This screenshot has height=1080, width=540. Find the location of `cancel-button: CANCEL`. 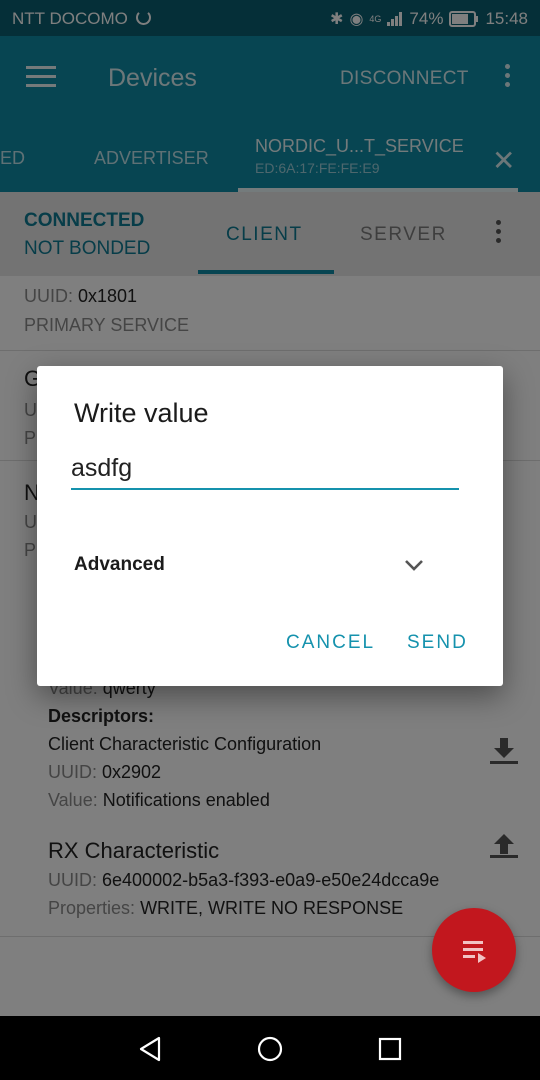

cancel-button: CANCEL is located at coordinates (330, 643).